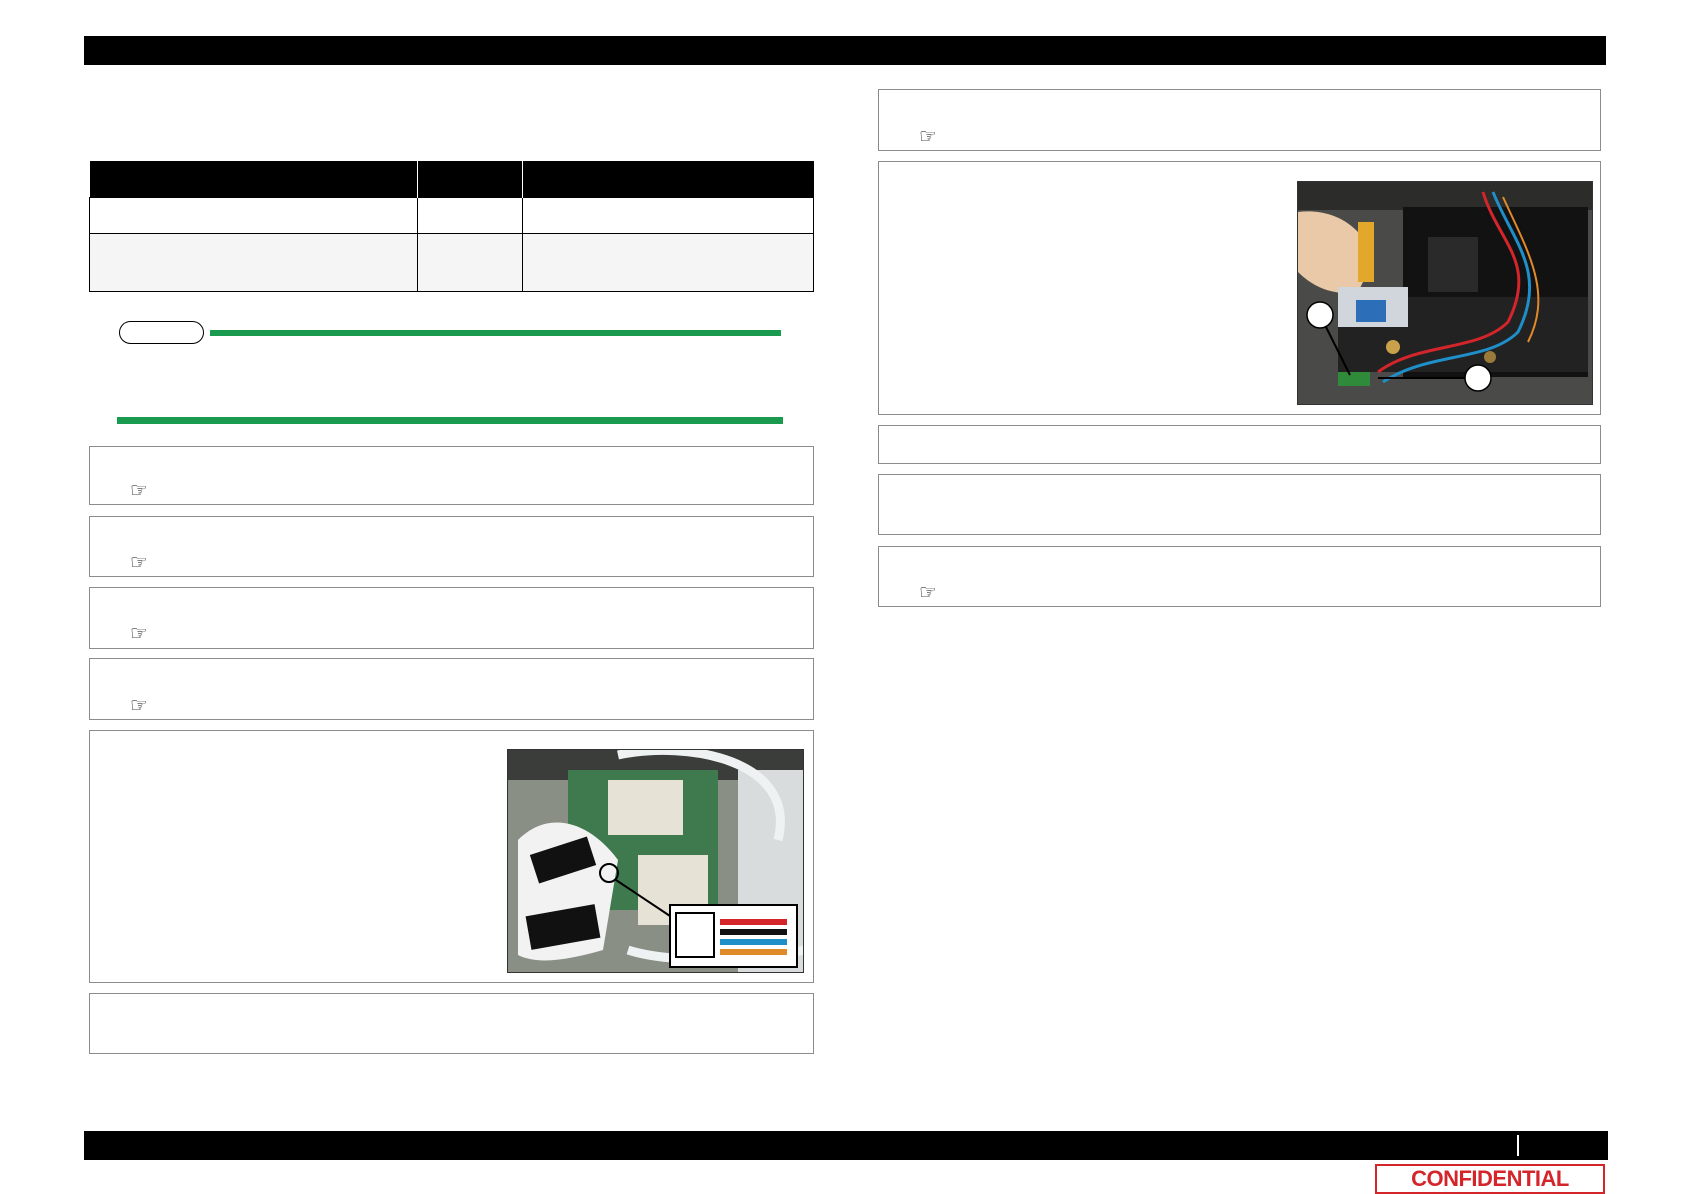  What do you see at coordinates (845, 50) in the screenshot?
I see `header-bar` at bounding box center [845, 50].